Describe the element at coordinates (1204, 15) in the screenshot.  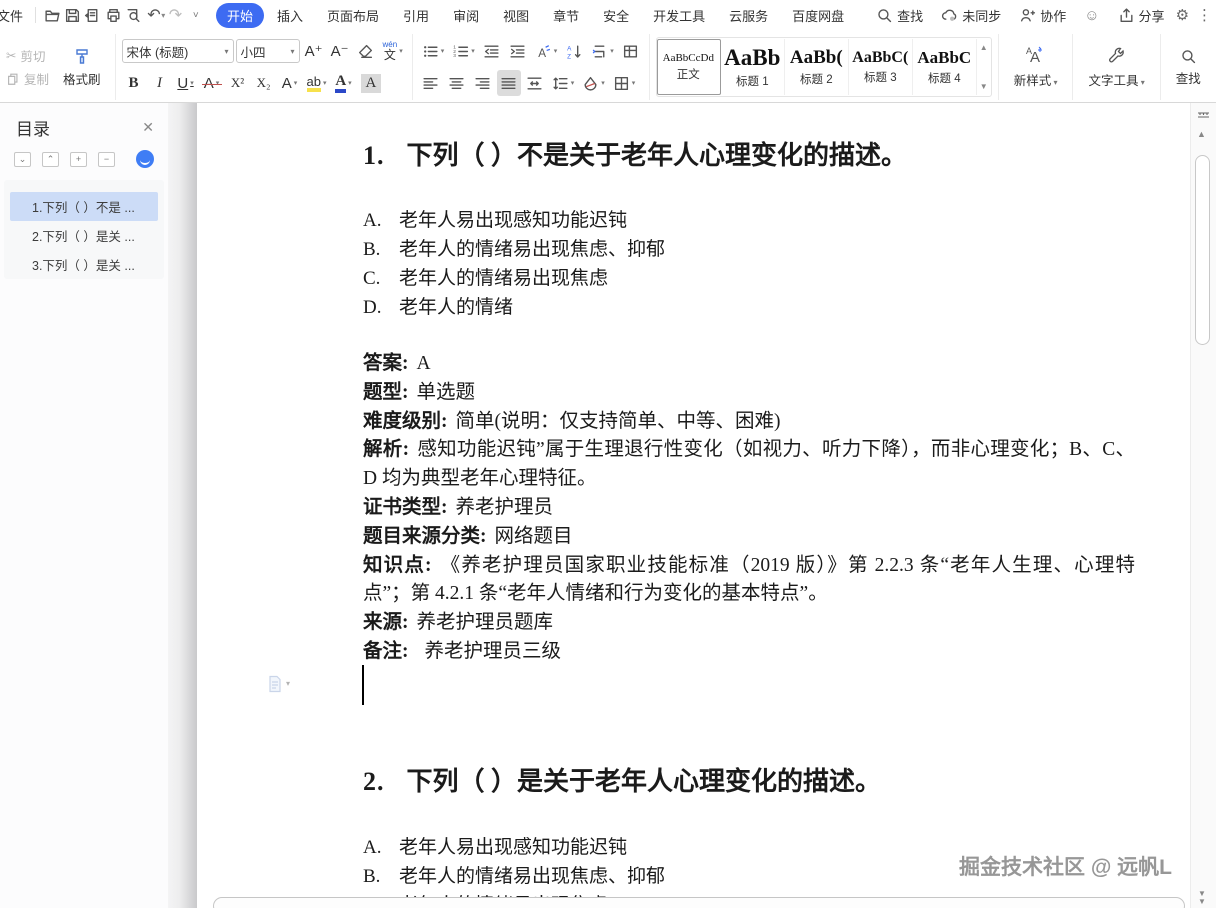
I see `more-menu-icon: ⋮` at that location.